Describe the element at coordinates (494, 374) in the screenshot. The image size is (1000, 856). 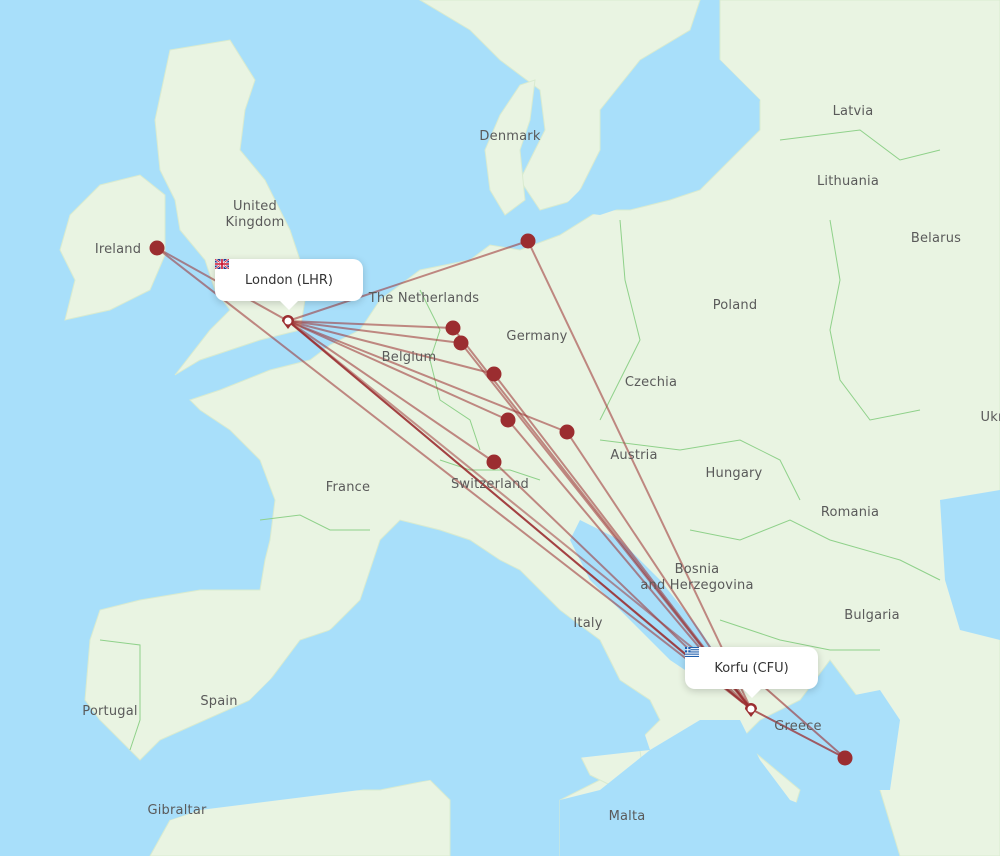
I see `airport-marker-frankfurt` at that location.